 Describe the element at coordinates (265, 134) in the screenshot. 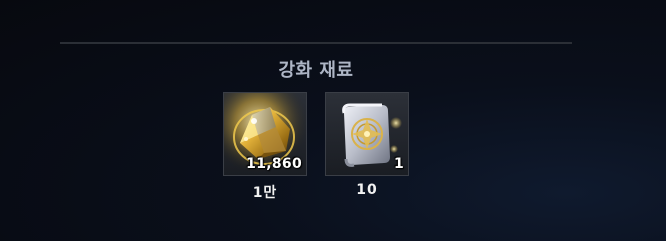

I see `material-slot-gold-ore: 11,860` at that location.